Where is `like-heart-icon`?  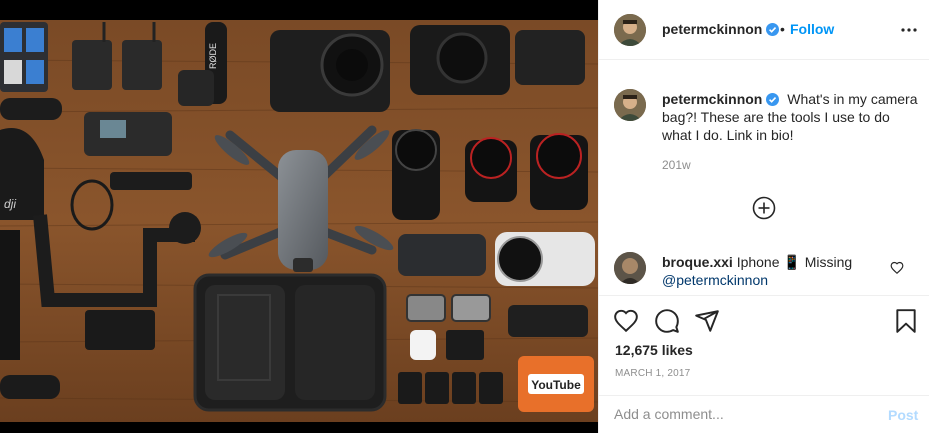
like-heart-icon is located at coordinates (626, 321).